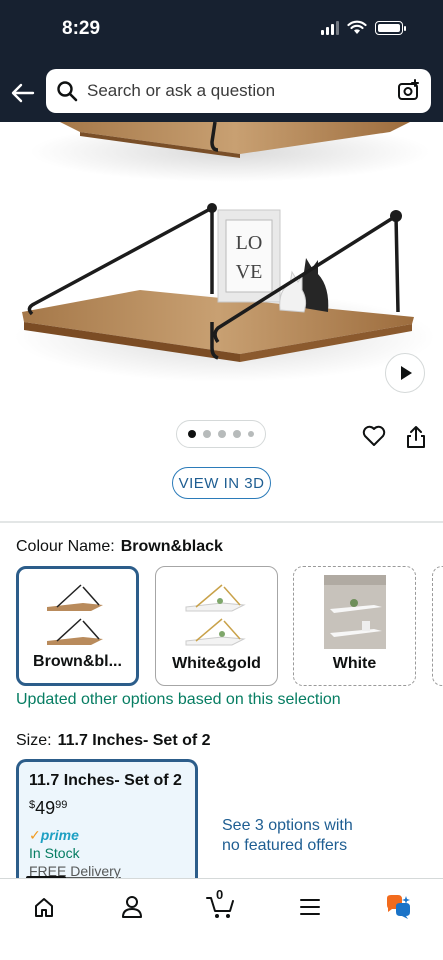 The image size is (443, 960). I want to click on prime-badge: ✓prime, so click(107, 835).